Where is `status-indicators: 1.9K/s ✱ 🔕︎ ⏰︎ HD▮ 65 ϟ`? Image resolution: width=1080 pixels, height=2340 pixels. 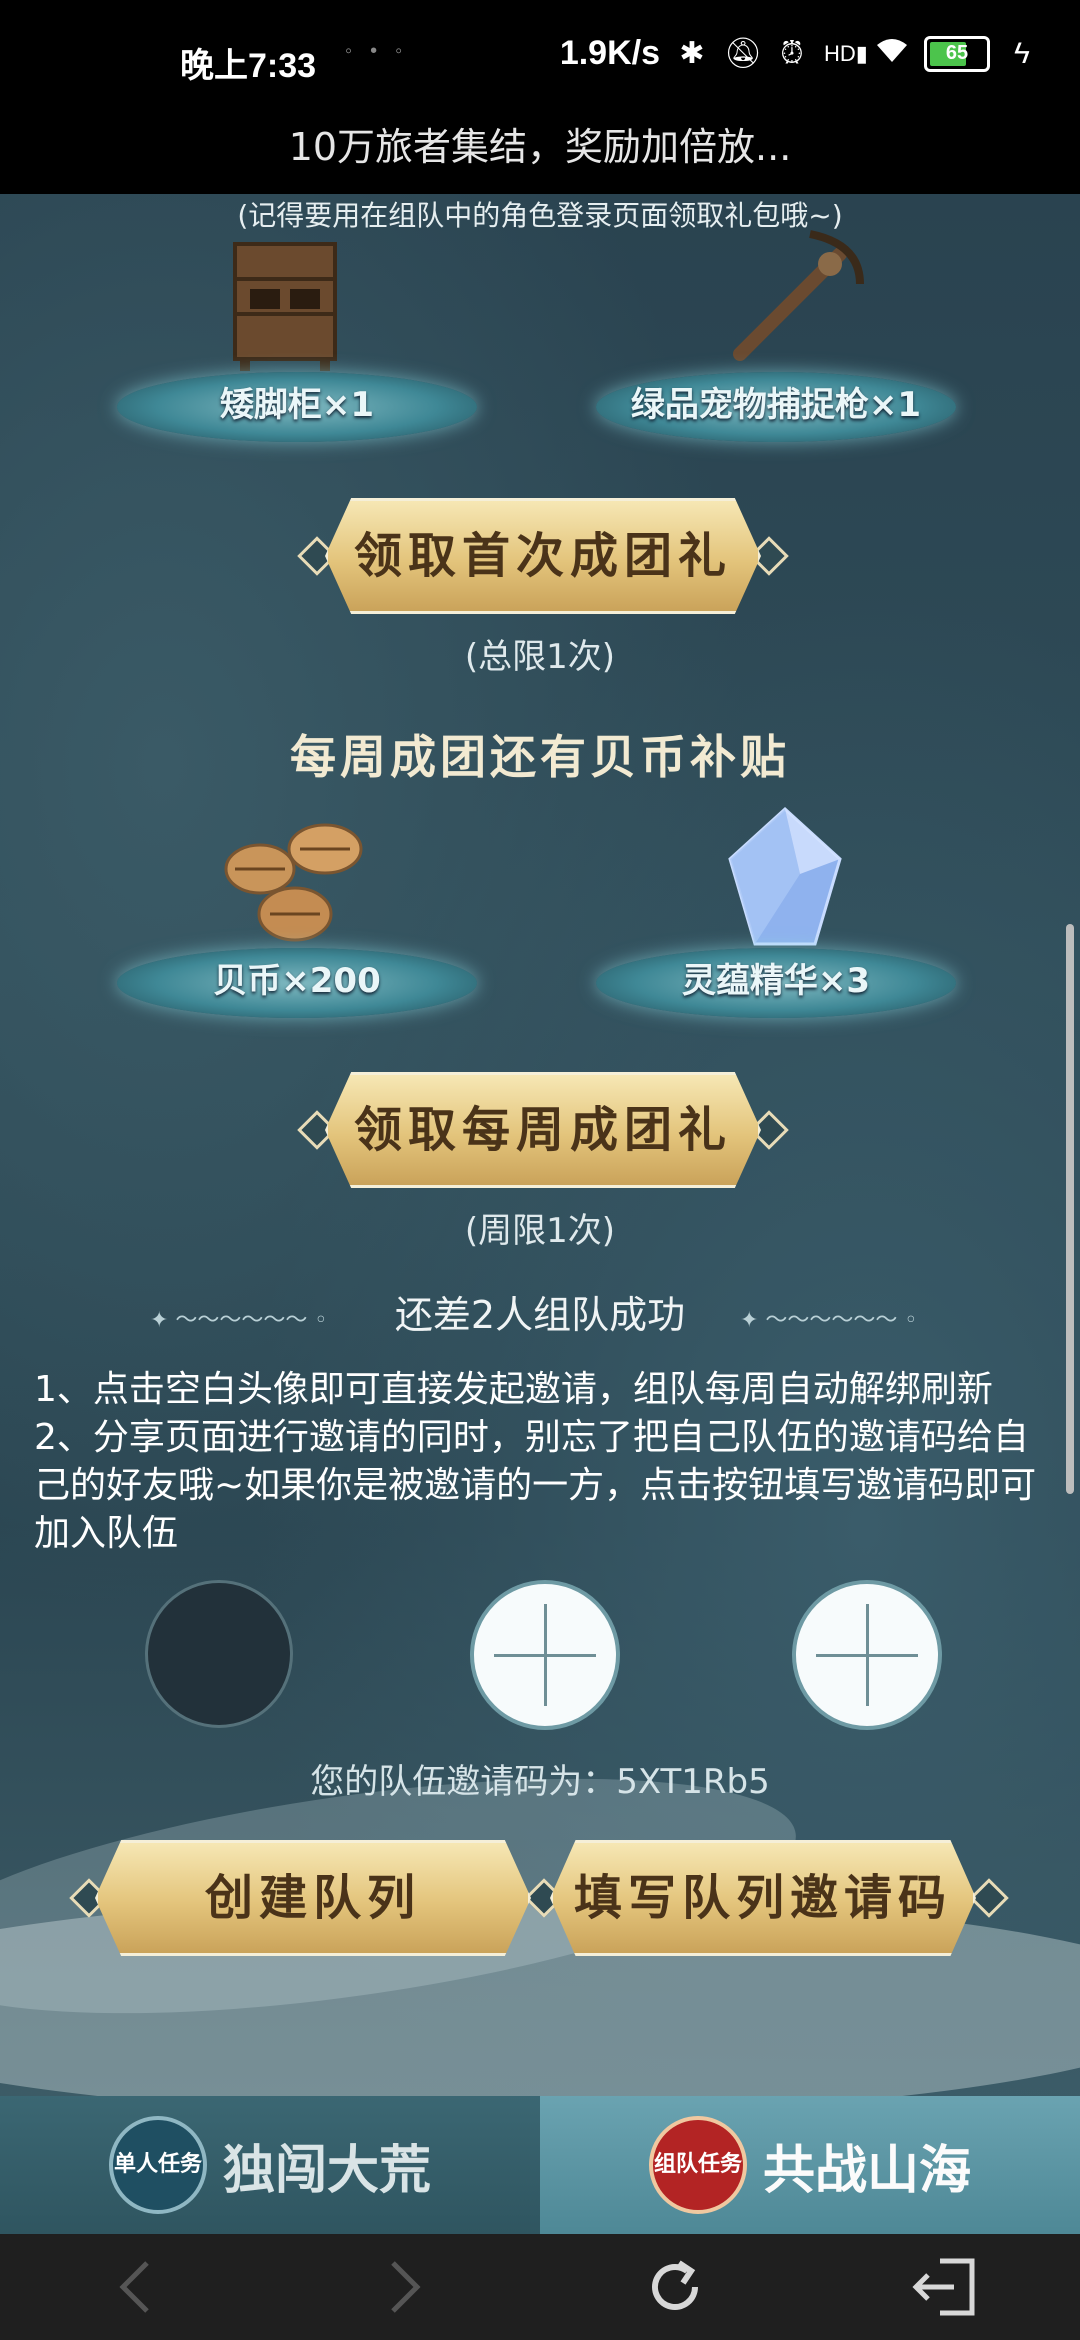 status-indicators: 1.9K/s ✱ 🔕︎ ⏰︎ HD▮ 65 ϟ is located at coordinates (800, 53).